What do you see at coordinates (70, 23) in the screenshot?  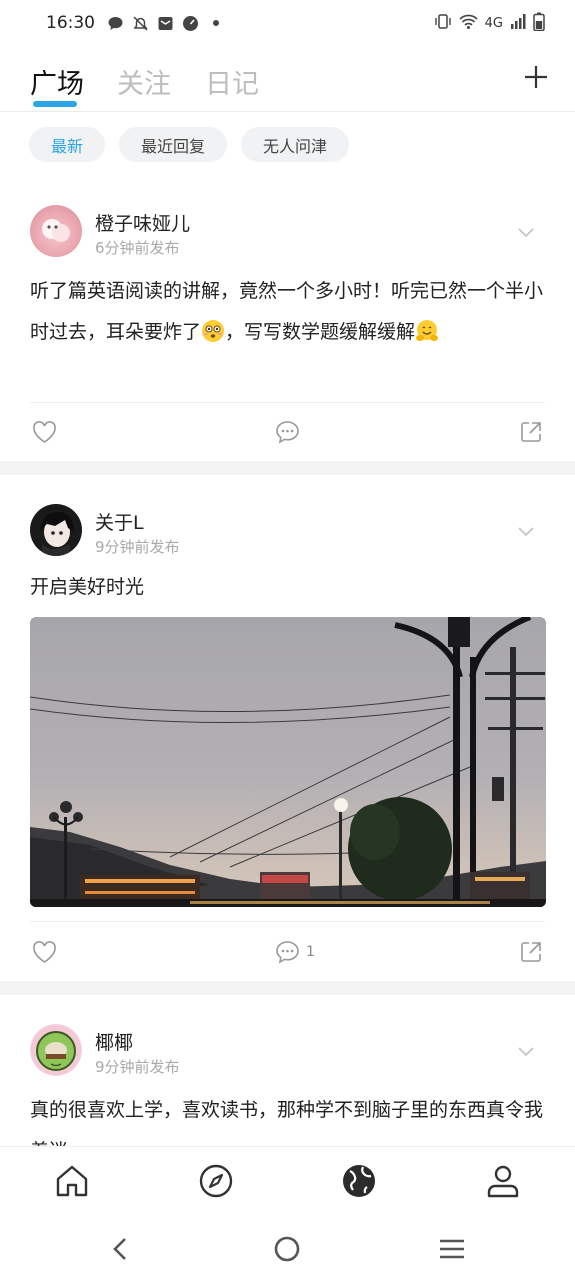 I see `status-time: 16:30` at bounding box center [70, 23].